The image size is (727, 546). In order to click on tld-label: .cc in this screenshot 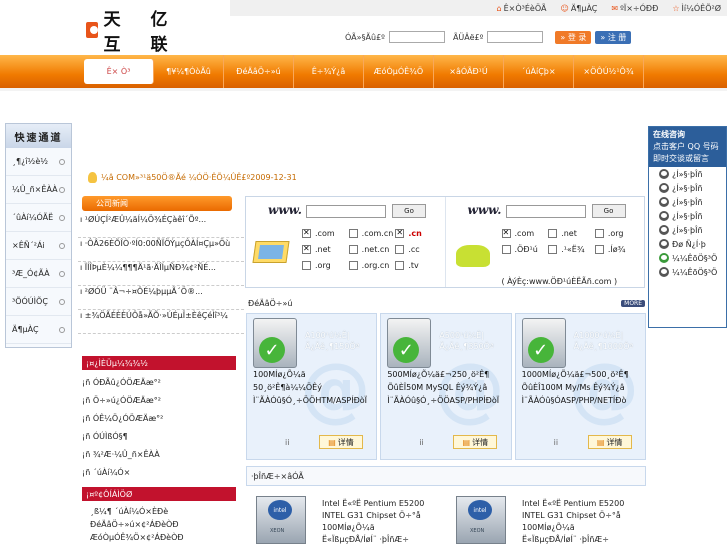, I will do `click(414, 249)`.